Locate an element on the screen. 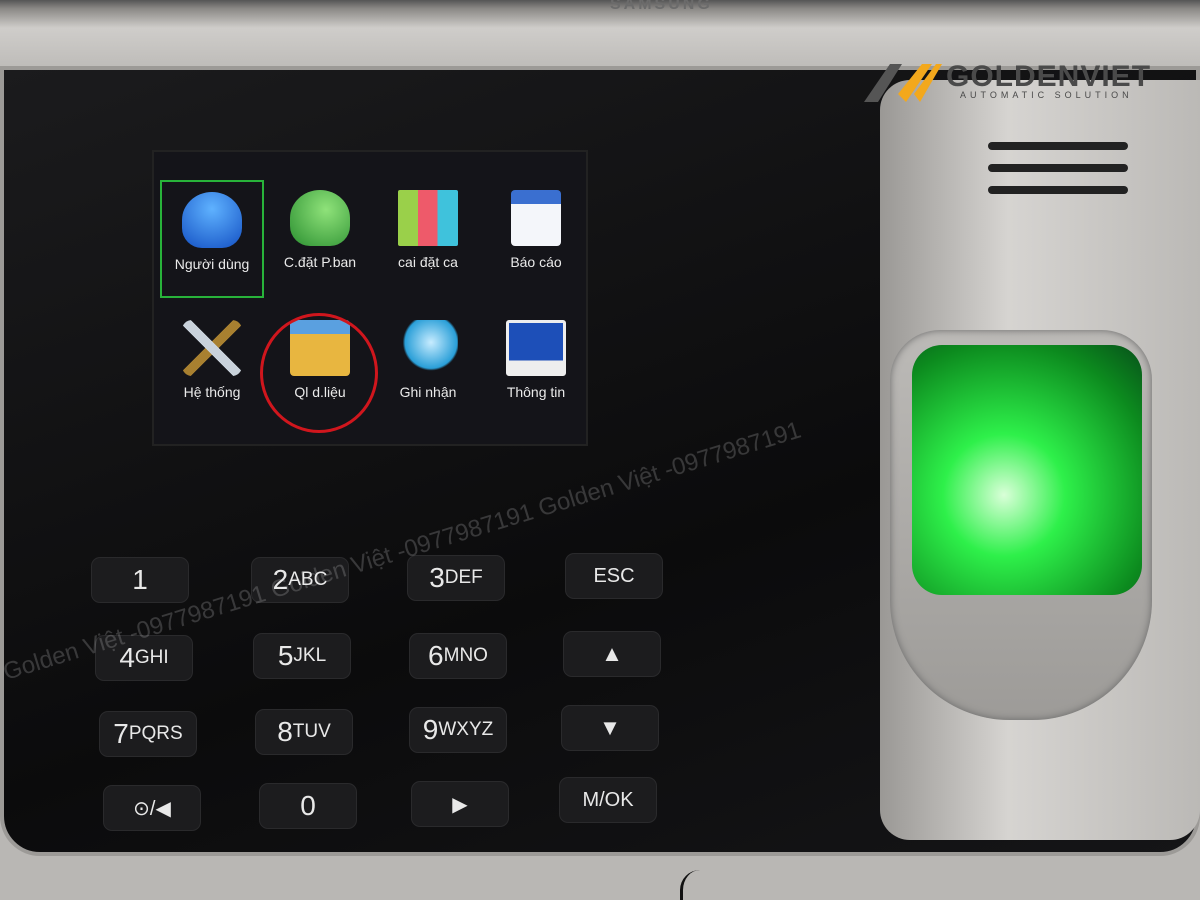 The width and height of the screenshot is (1200, 900). key-6: 6 MNO is located at coordinates (458, 656).